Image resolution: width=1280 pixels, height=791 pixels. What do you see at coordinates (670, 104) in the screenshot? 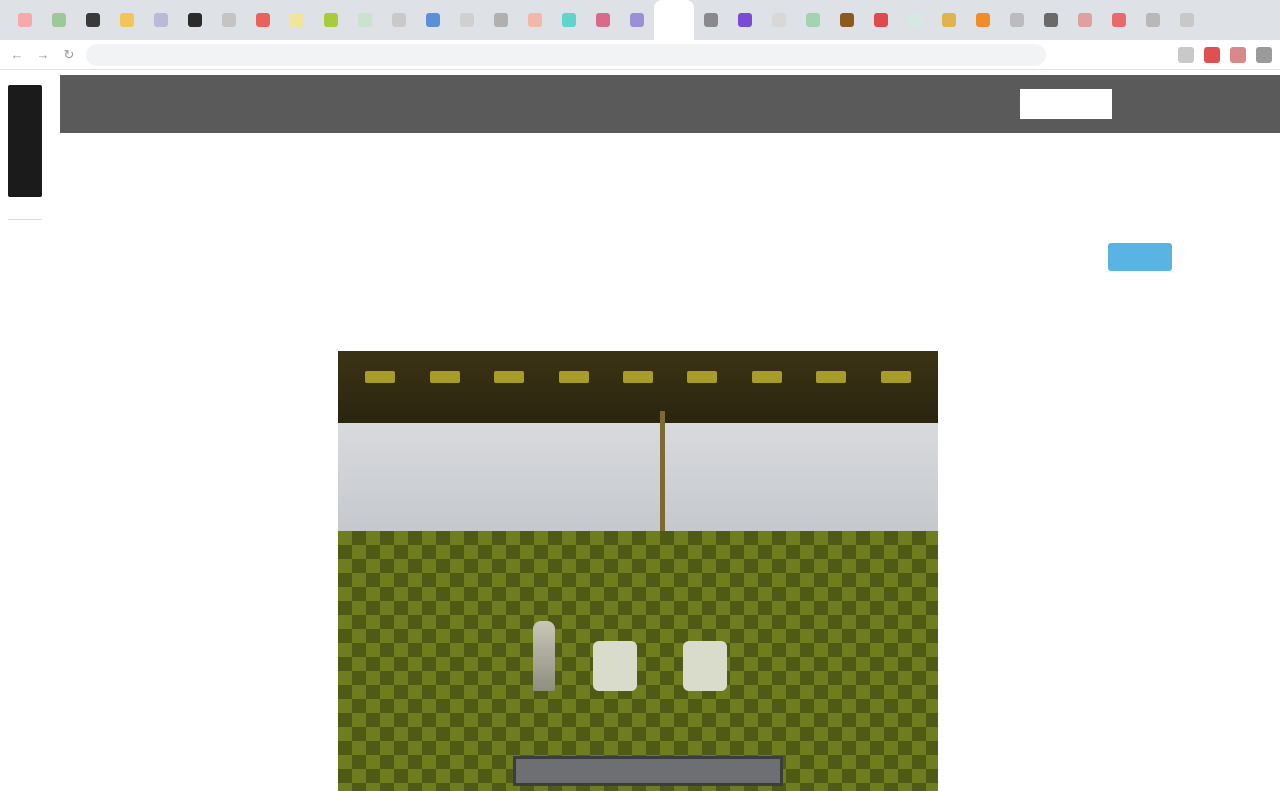
I see `cookie-banner` at bounding box center [670, 104].